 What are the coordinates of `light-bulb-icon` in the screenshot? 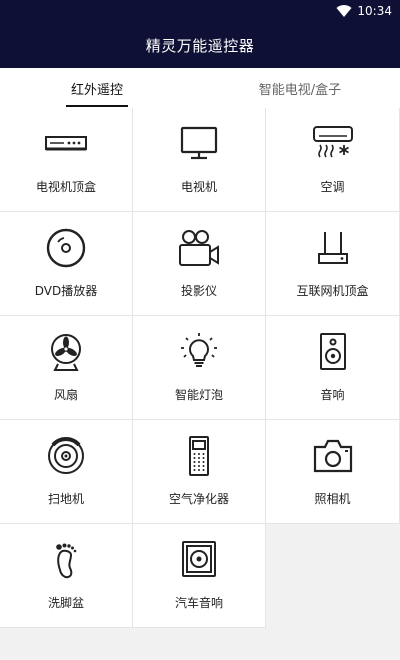 It's located at (199, 352).